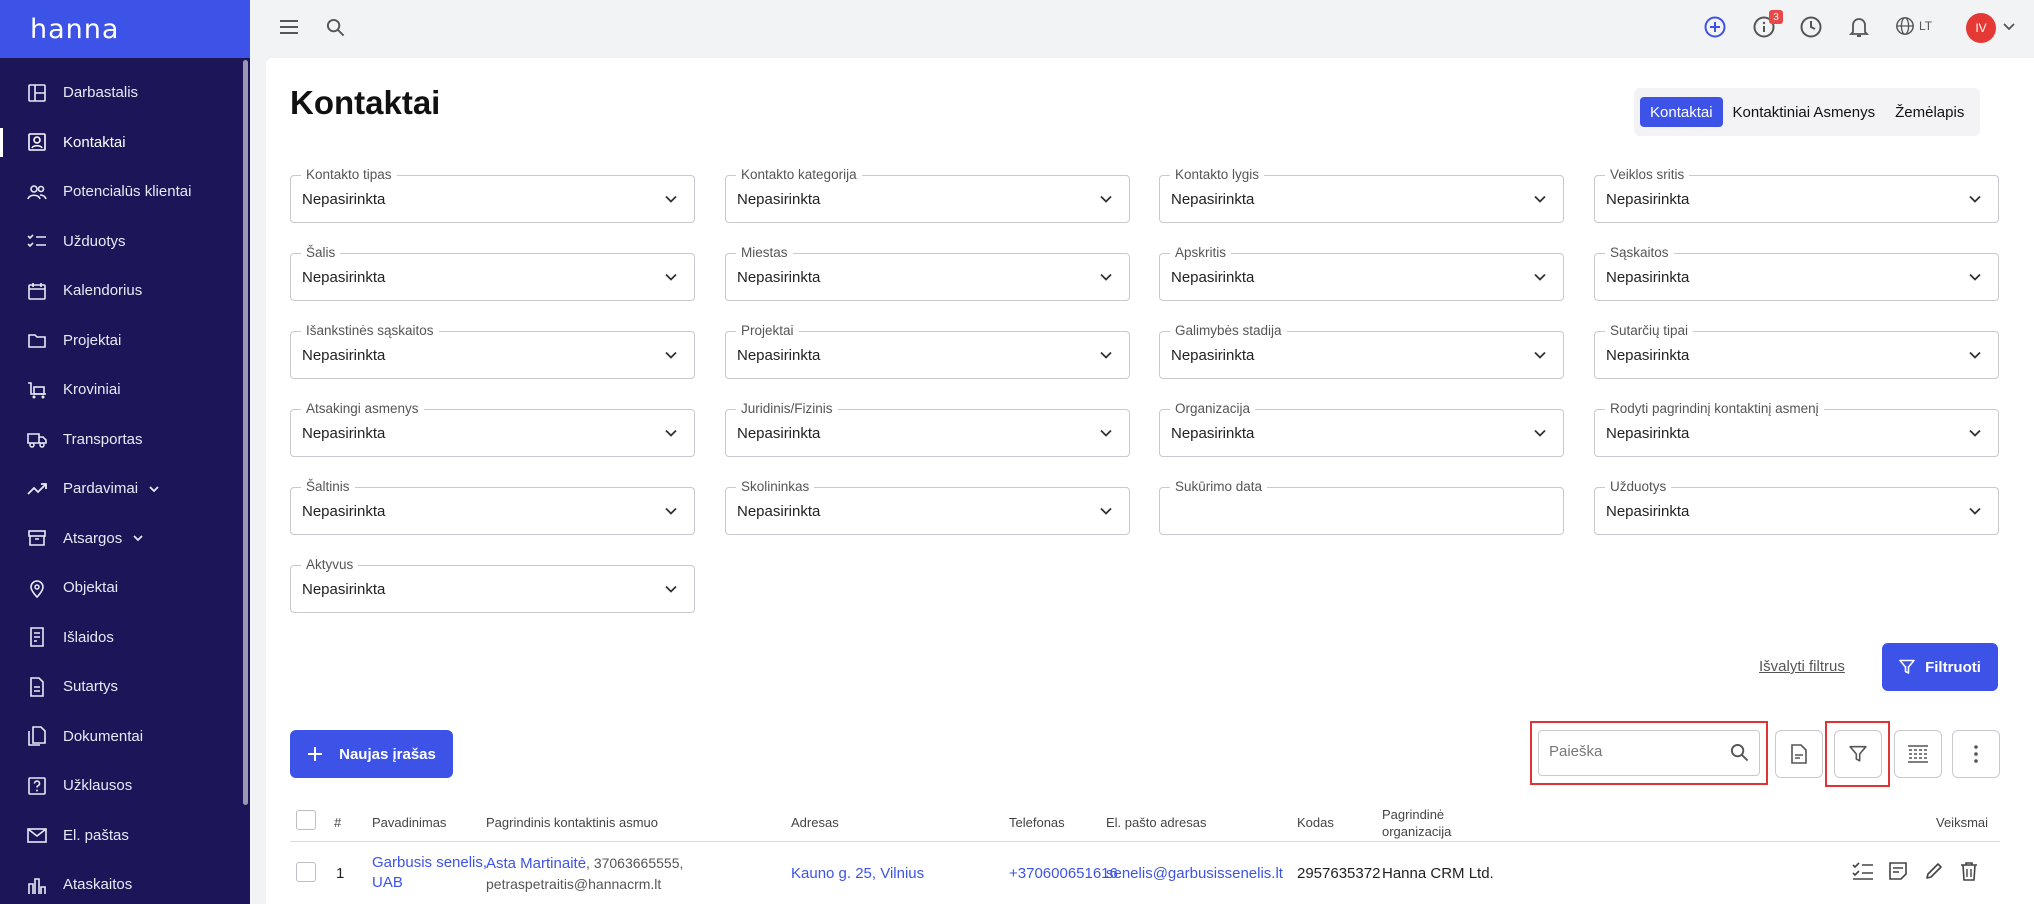 The height and width of the screenshot is (904, 2034). What do you see at coordinates (125, 192) in the screenshot?
I see `sidebar-item: Potencialūs klientai` at bounding box center [125, 192].